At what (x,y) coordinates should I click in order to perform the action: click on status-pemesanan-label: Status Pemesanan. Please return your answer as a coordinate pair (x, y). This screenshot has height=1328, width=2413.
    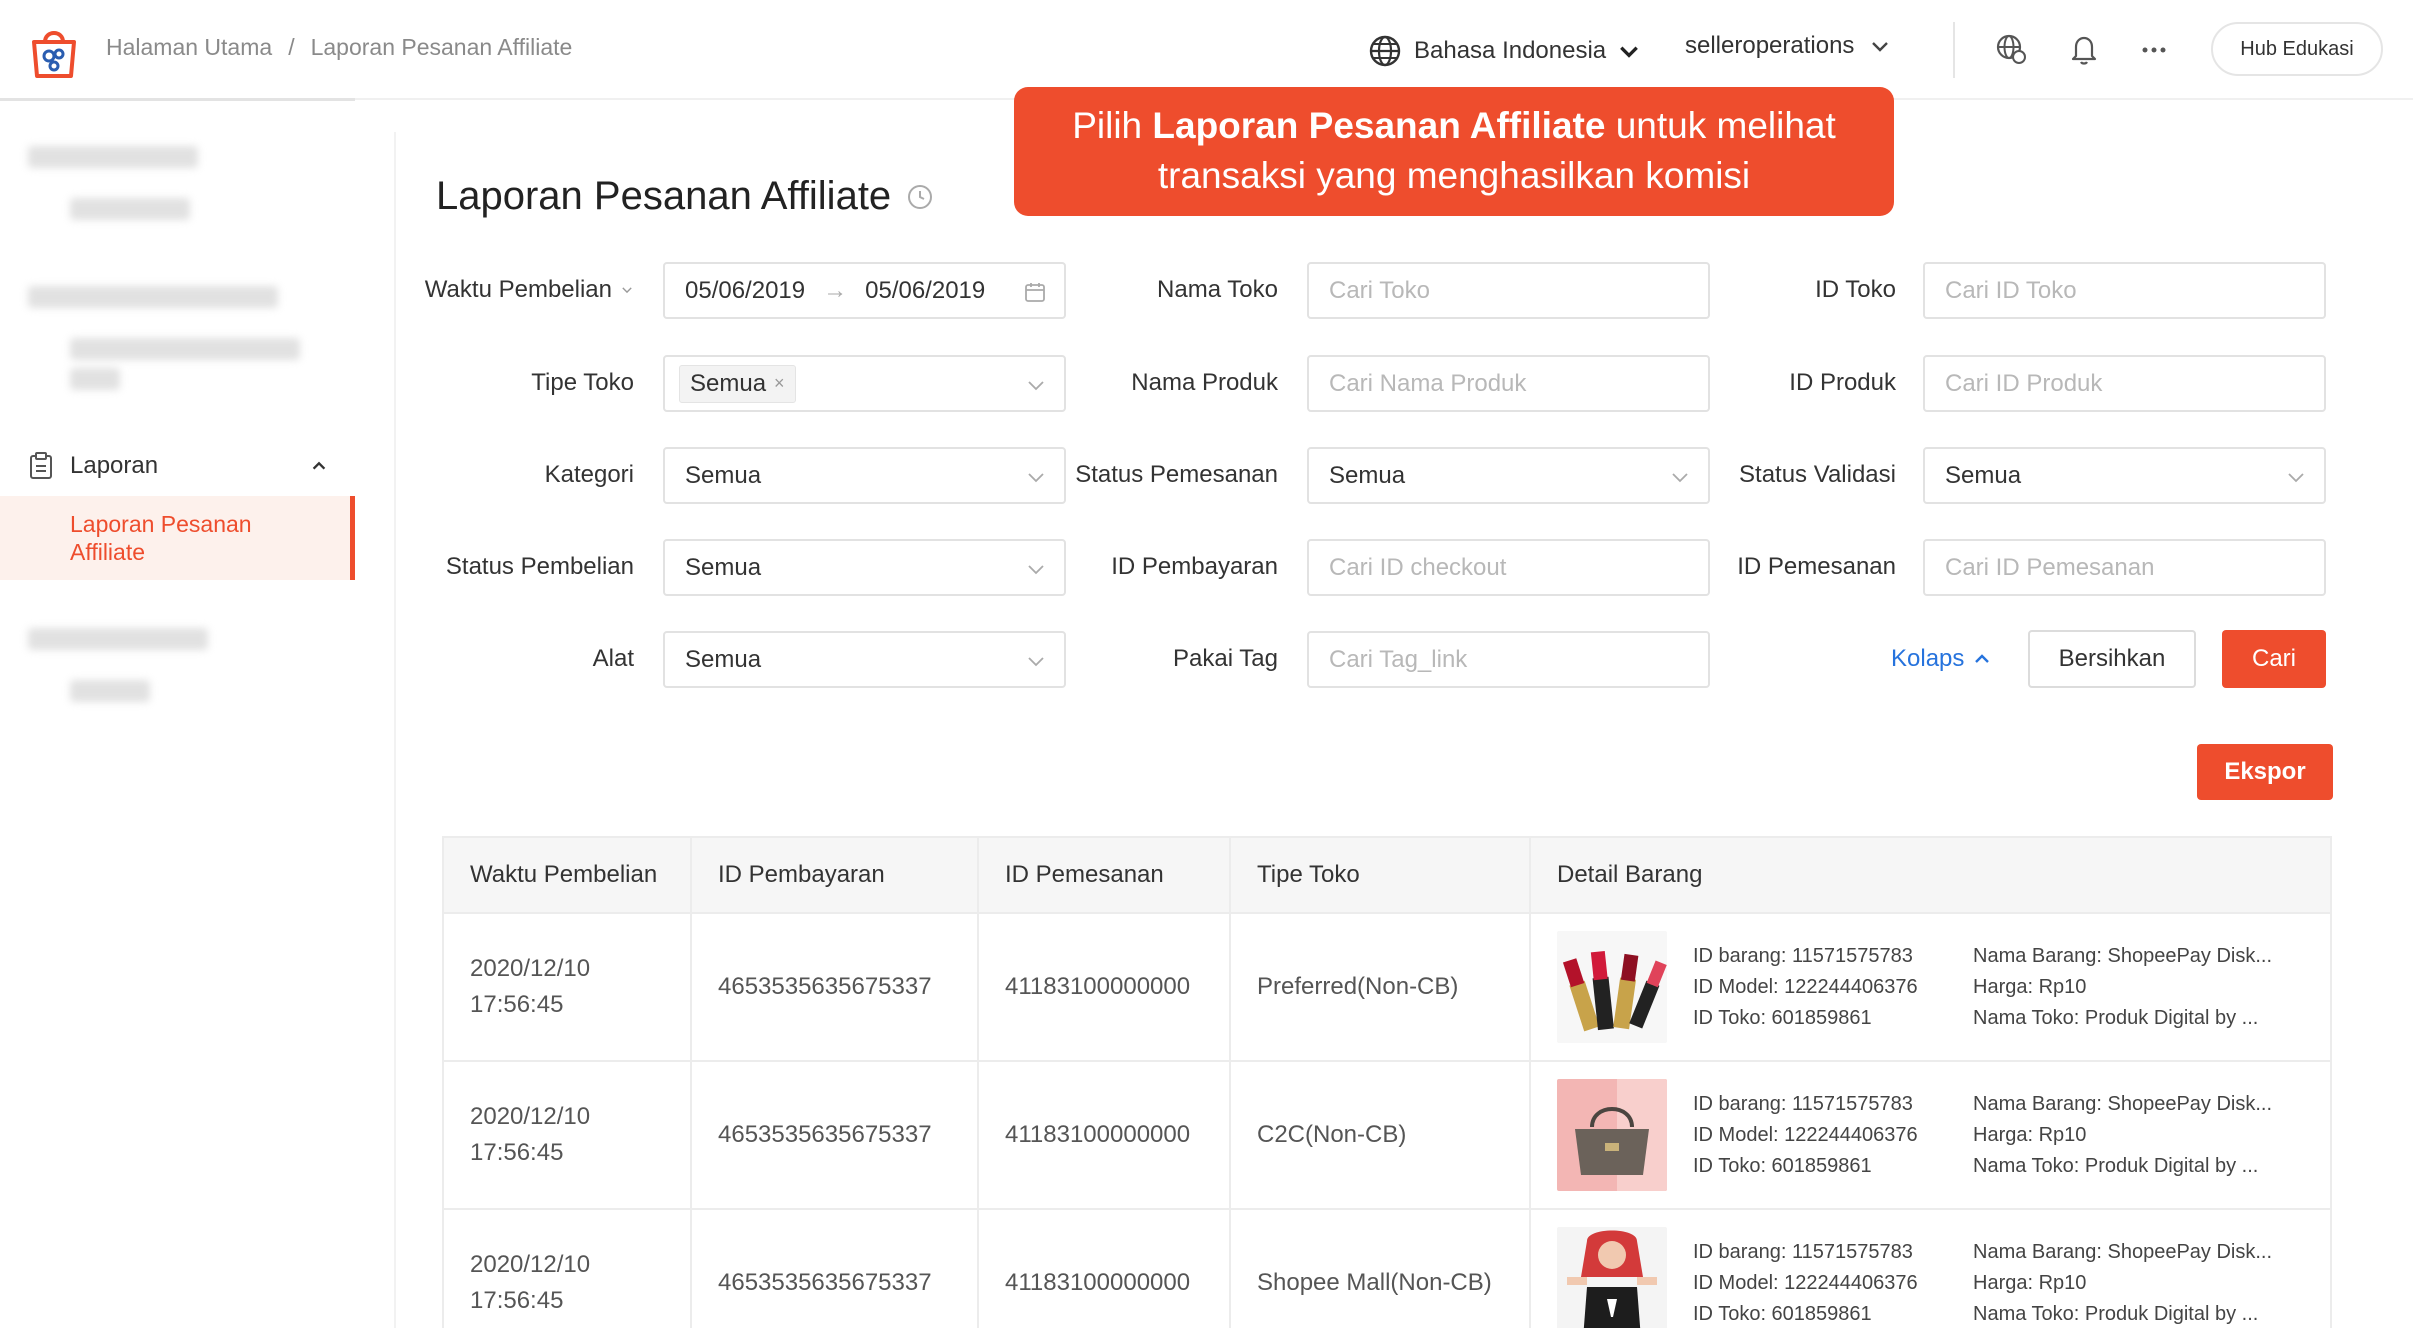
    Looking at the image, I should click on (1176, 474).